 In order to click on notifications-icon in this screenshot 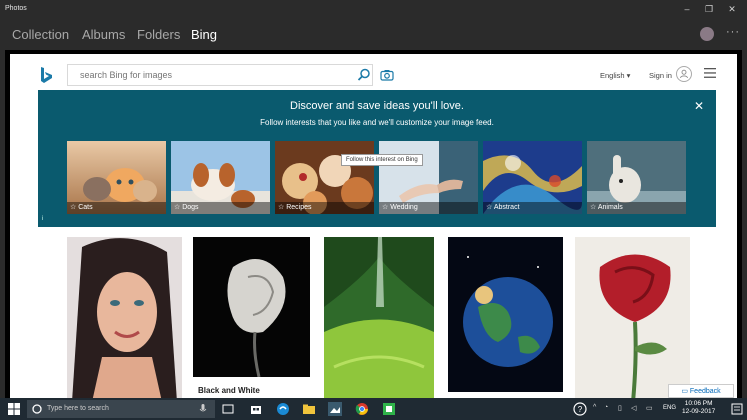, I will do `click(737, 409)`.